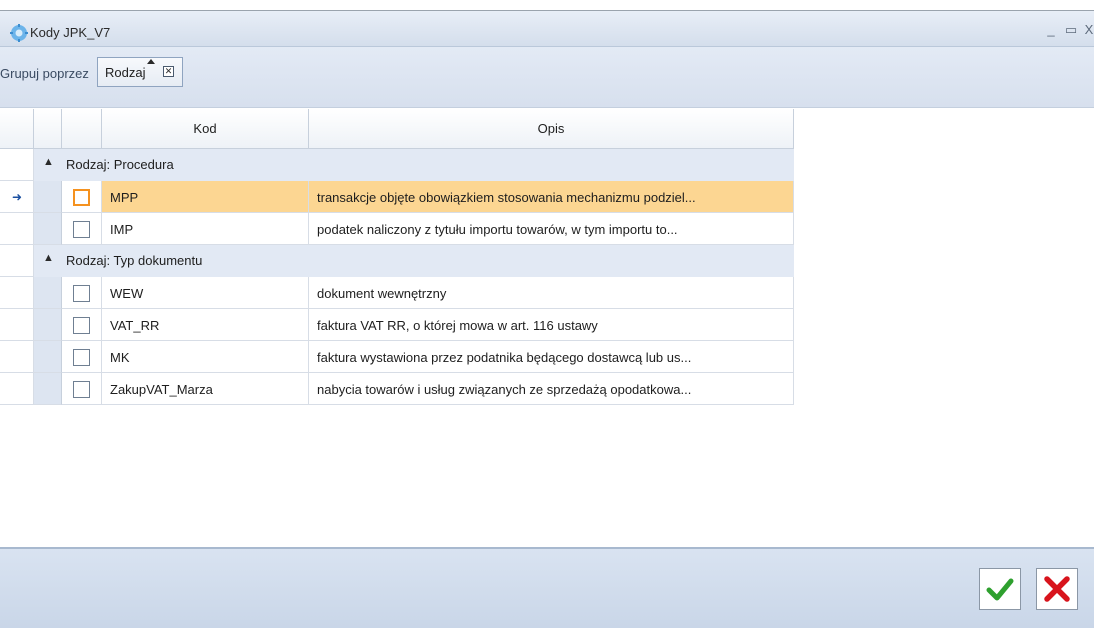 The height and width of the screenshot is (628, 1094). What do you see at coordinates (205, 389) in the screenshot?
I see `kod-cell: ZakupVAT_Marza` at bounding box center [205, 389].